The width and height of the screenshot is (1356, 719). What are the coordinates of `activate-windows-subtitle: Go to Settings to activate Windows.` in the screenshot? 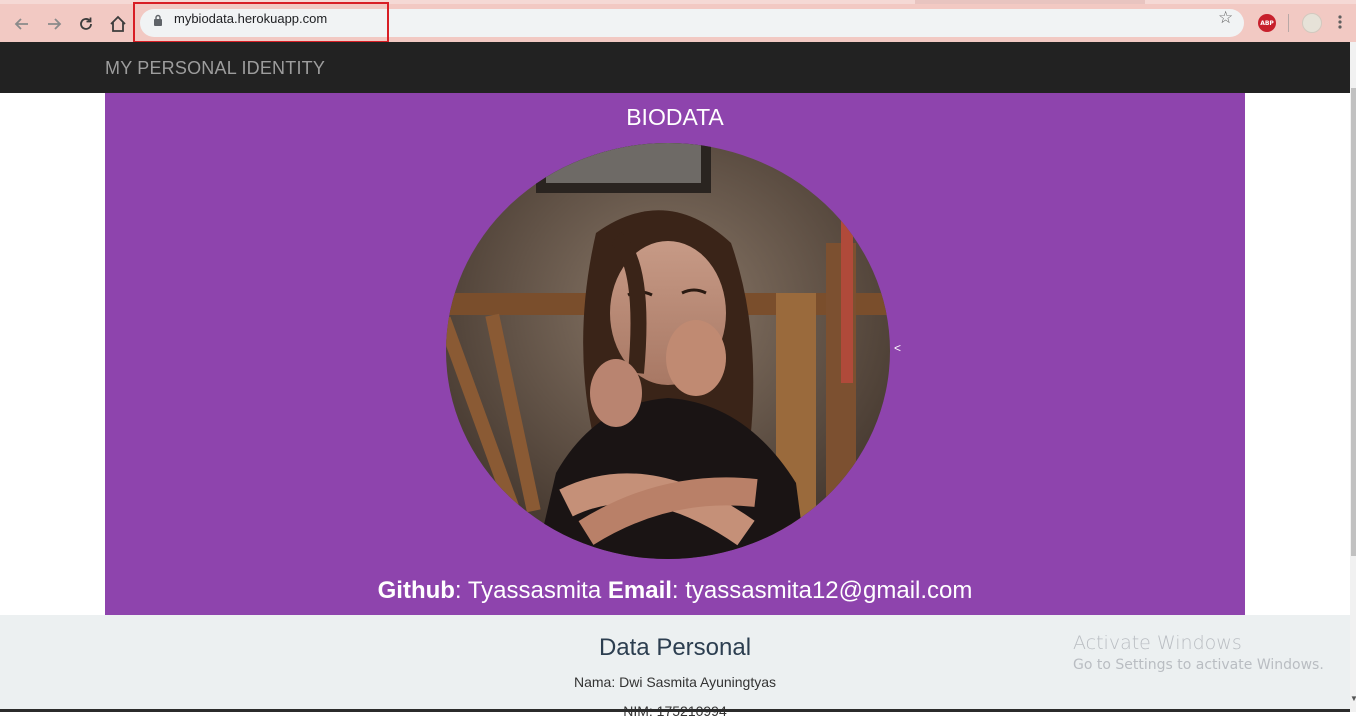 It's located at (1198, 665).